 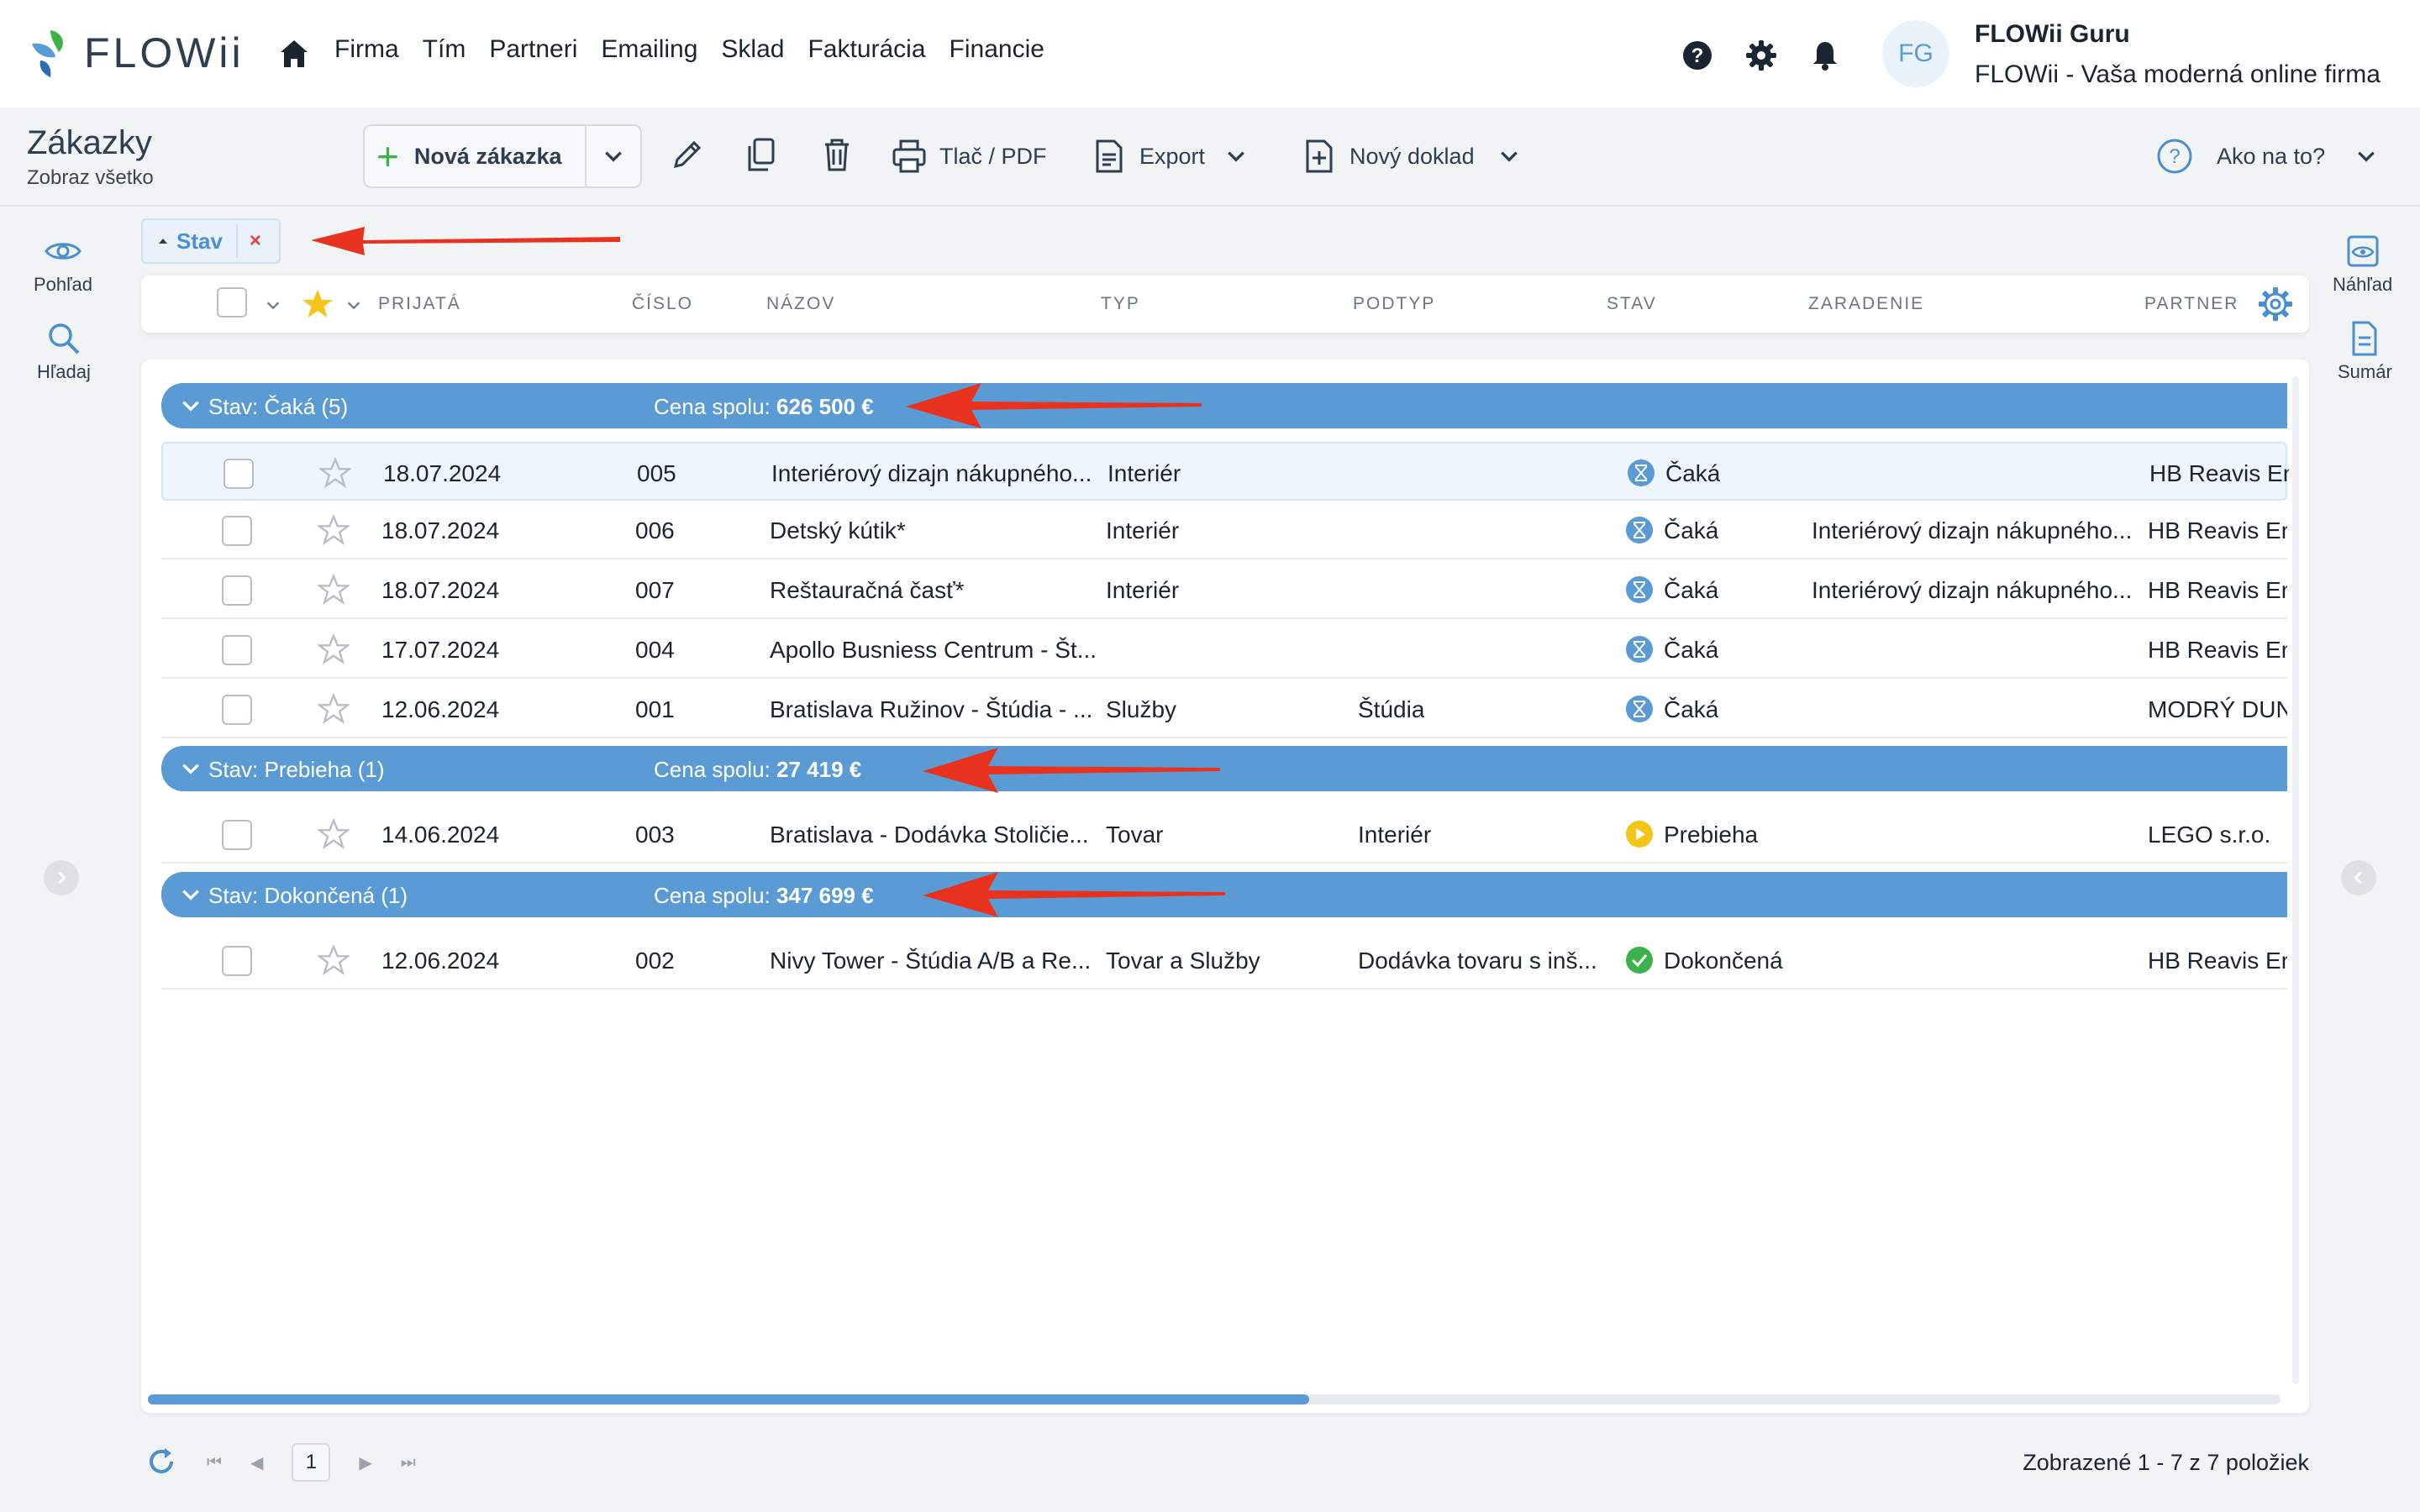 What do you see at coordinates (2365, 371) in the screenshot?
I see `summary-label: Sumár` at bounding box center [2365, 371].